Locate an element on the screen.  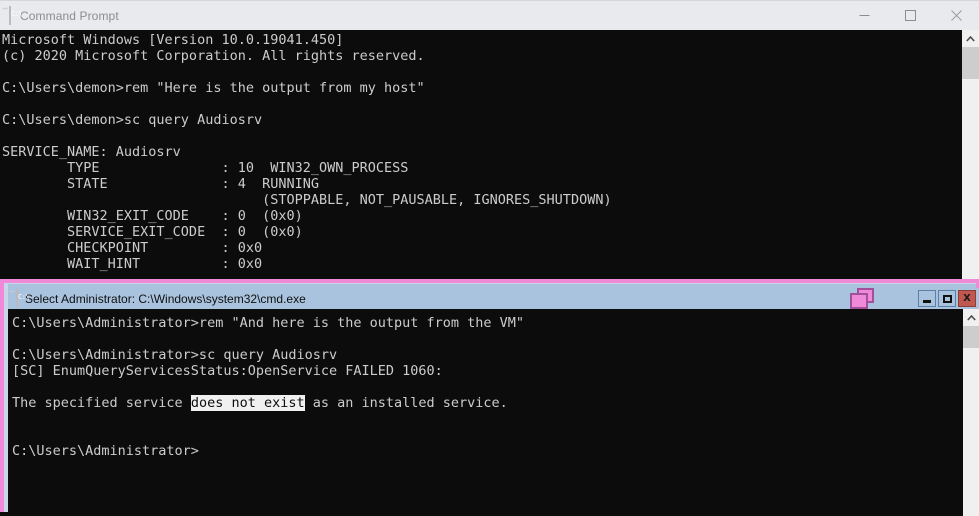
host-titlebar: C:\ Command Prompt is located at coordinates (489, 15).